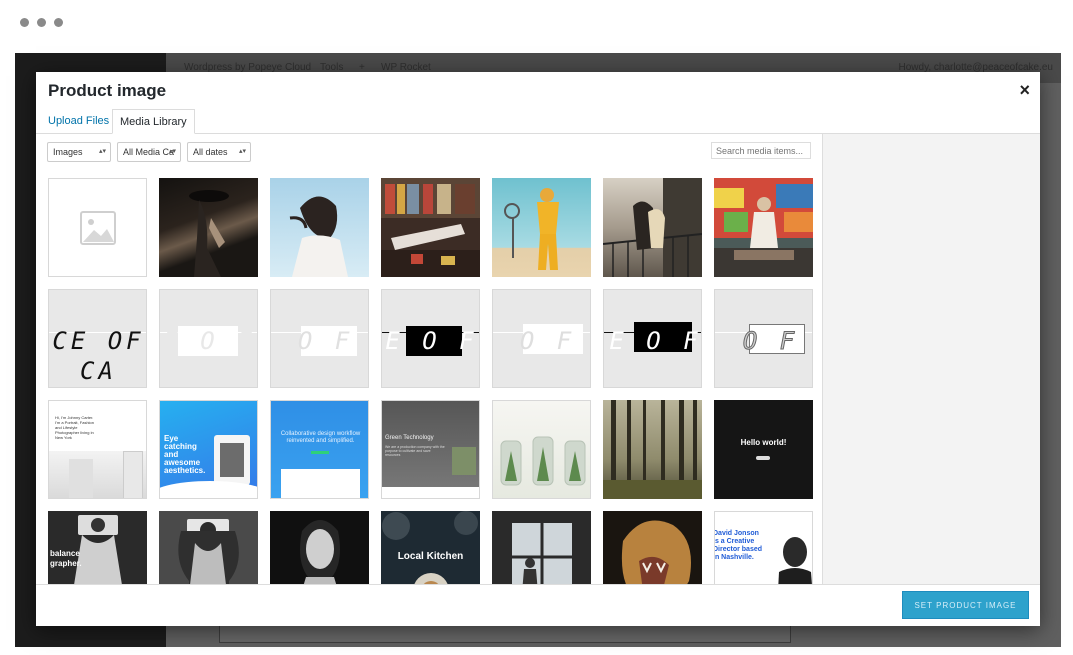 The image size is (1073, 655). What do you see at coordinates (931, 359) in the screenshot?
I see `attachment-details-sidebar` at bounding box center [931, 359].